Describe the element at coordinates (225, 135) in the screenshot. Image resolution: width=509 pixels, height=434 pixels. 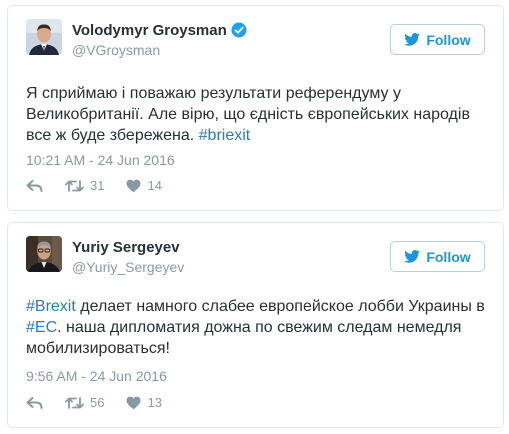
I see `hashtag-link: #briexit` at that location.